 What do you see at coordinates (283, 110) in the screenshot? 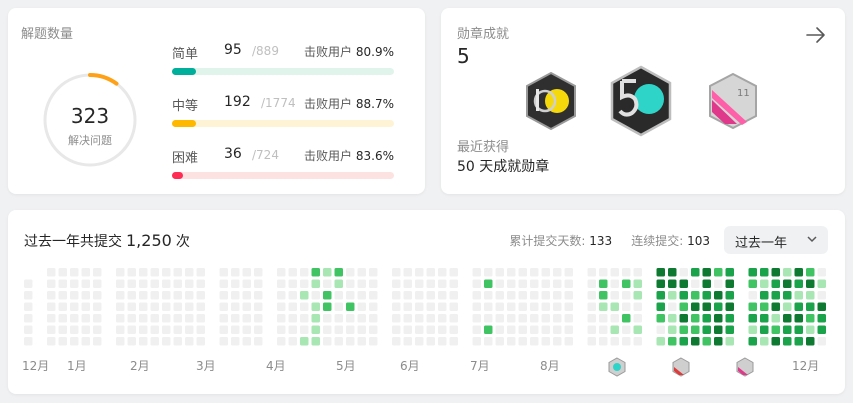
I see `difficulty-medium: 中等 192 /1774 击败用户 88.7%` at bounding box center [283, 110].